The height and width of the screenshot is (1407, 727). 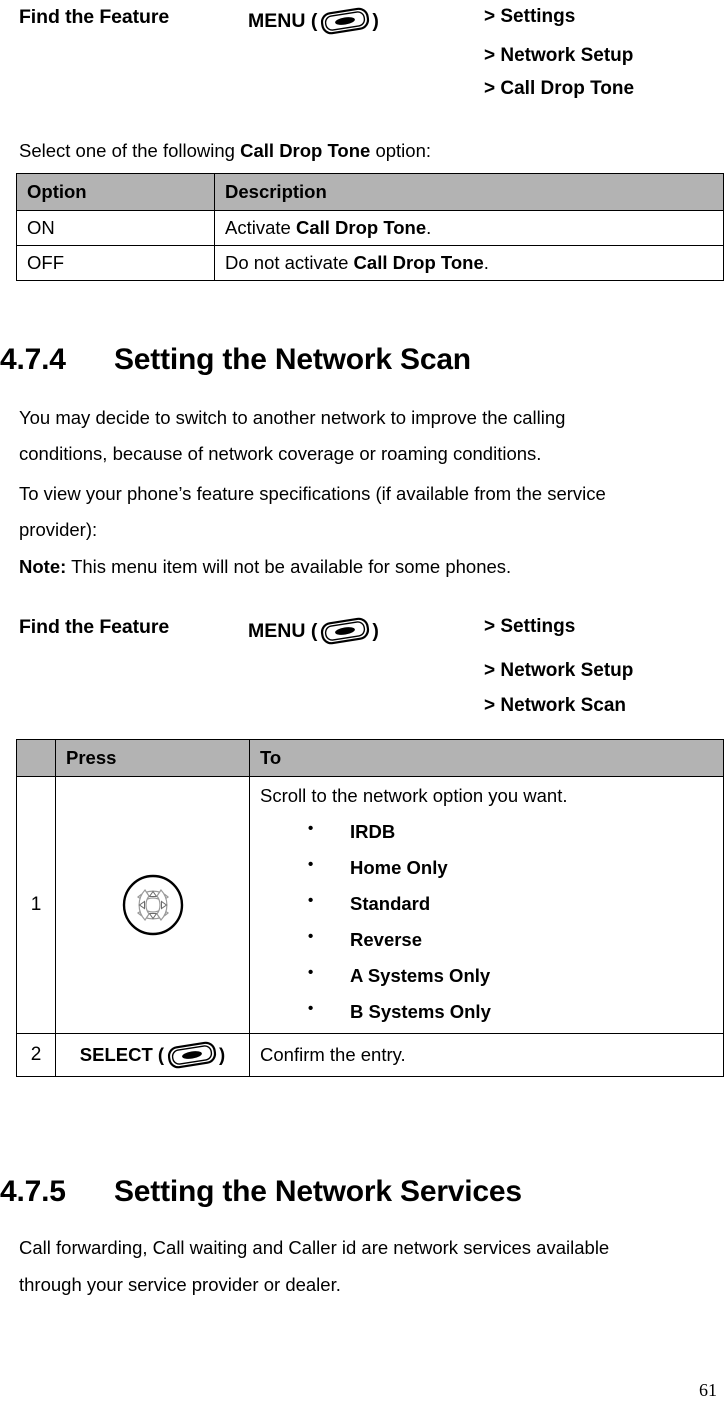 I want to click on section-title: Setting the Network Scan, so click(x=292, y=359).